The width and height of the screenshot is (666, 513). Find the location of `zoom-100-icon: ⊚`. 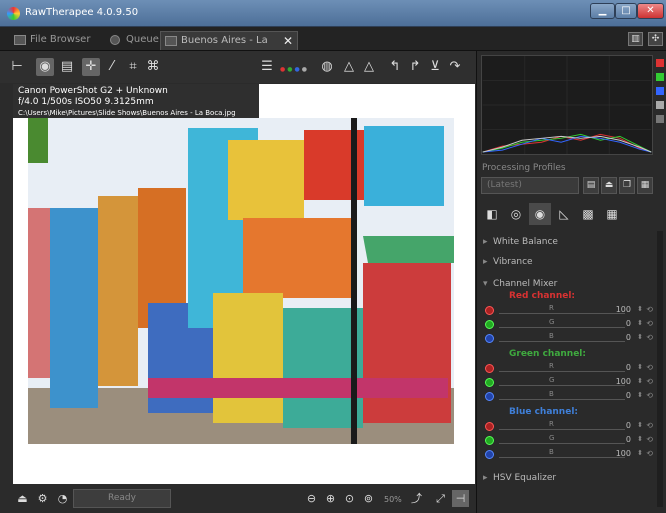

zoom-100-icon: ⊚ is located at coordinates (368, 498).